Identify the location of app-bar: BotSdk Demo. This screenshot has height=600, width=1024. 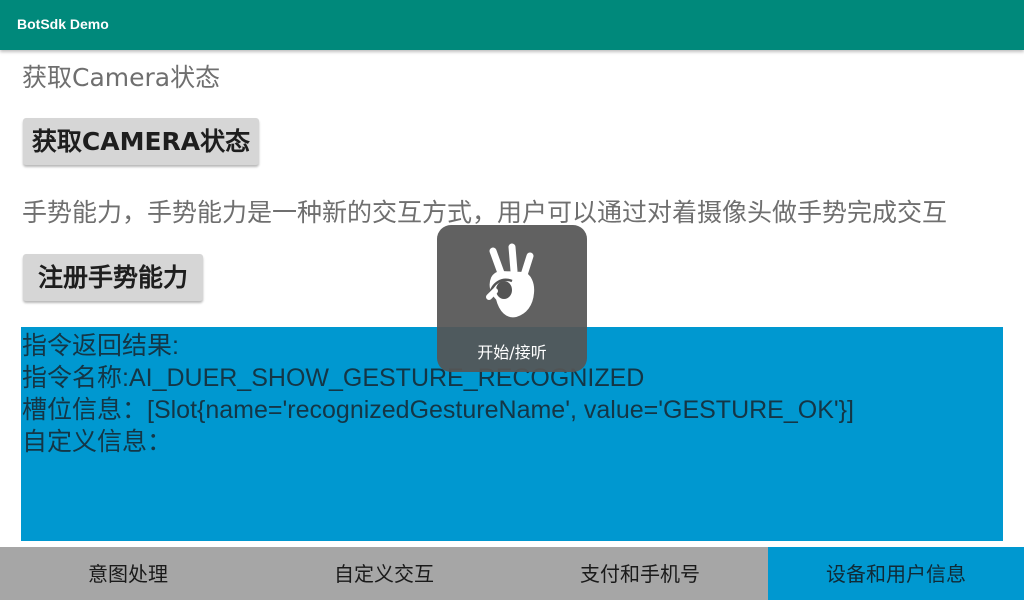
(512, 25).